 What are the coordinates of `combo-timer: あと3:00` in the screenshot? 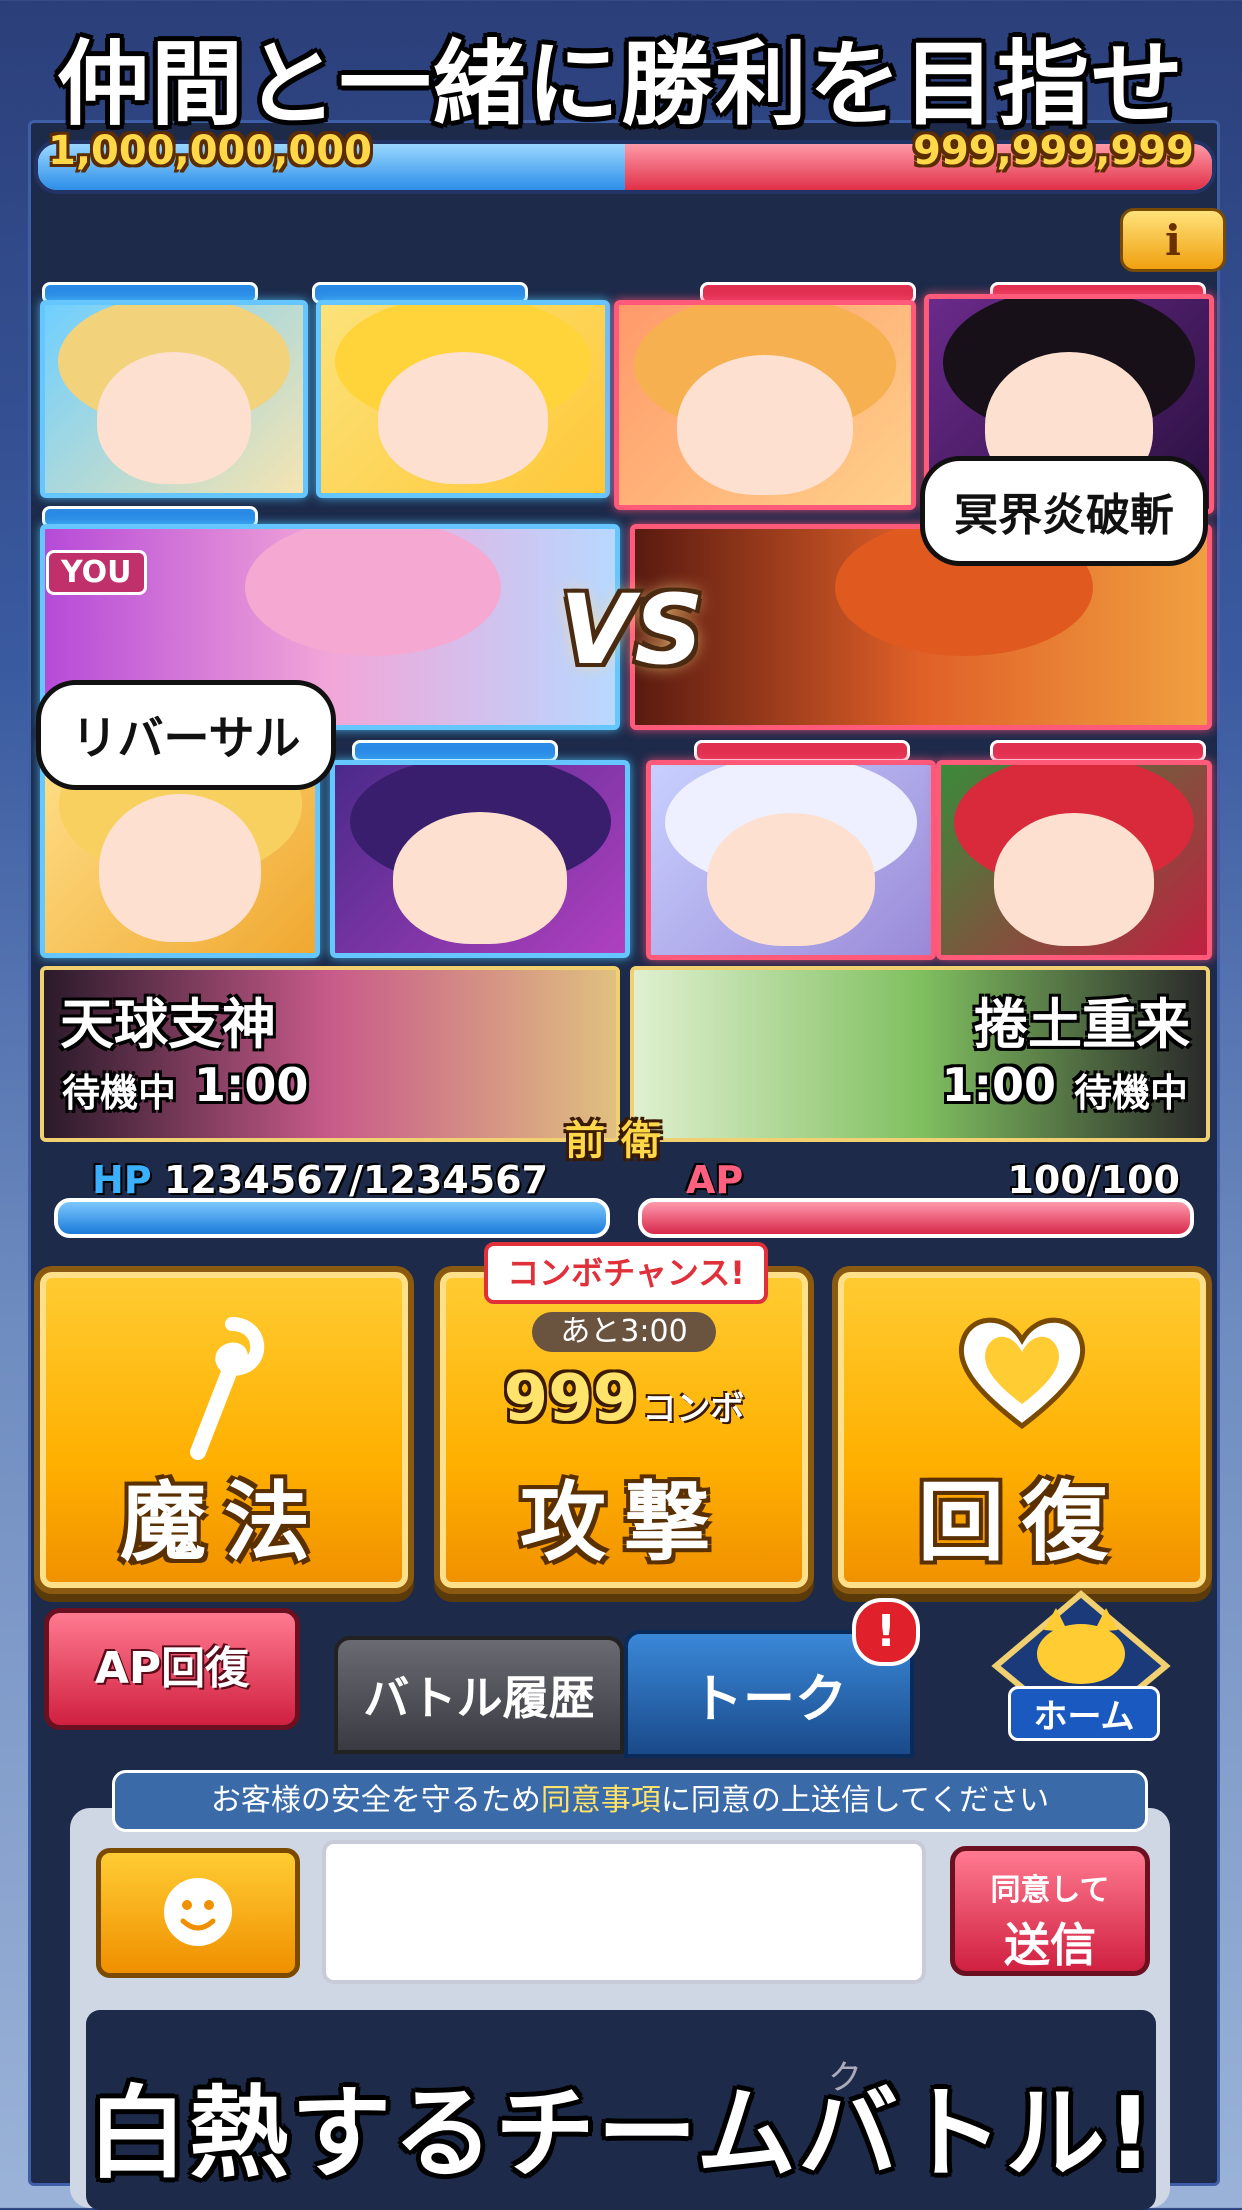 It's located at (624, 1332).